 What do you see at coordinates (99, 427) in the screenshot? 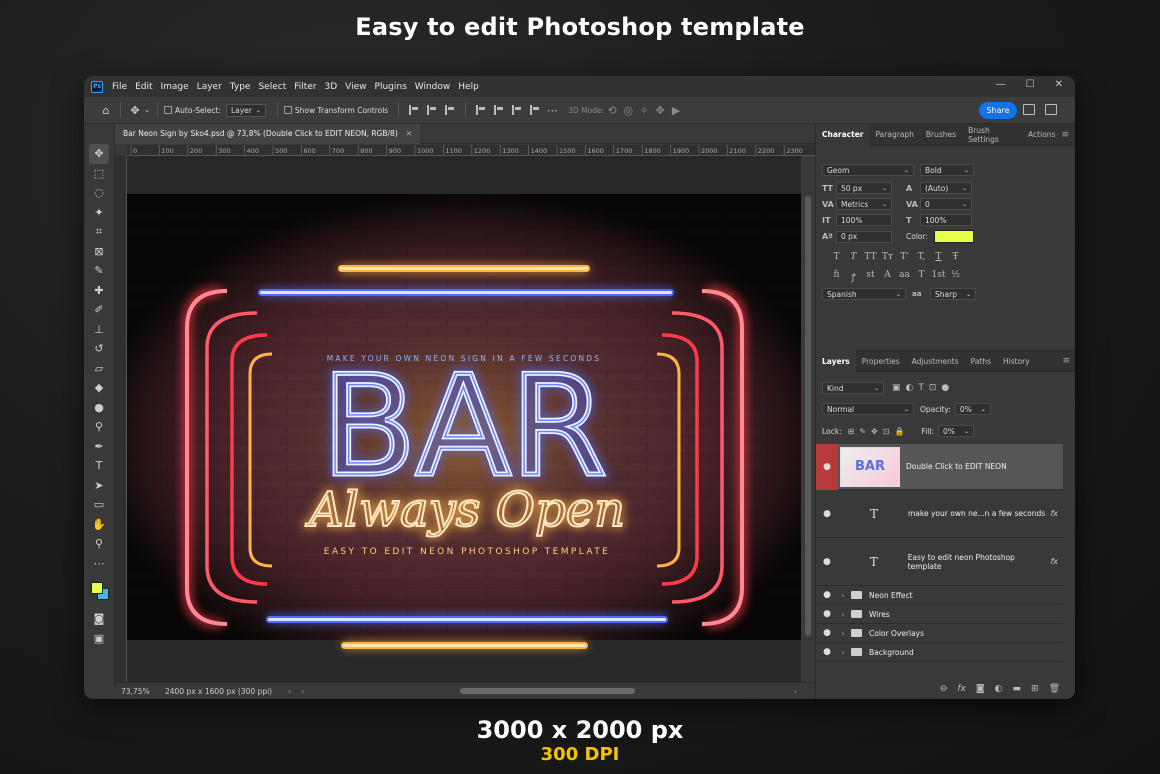
I see `dodge-tool-icon: ⚲` at bounding box center [99, 427].